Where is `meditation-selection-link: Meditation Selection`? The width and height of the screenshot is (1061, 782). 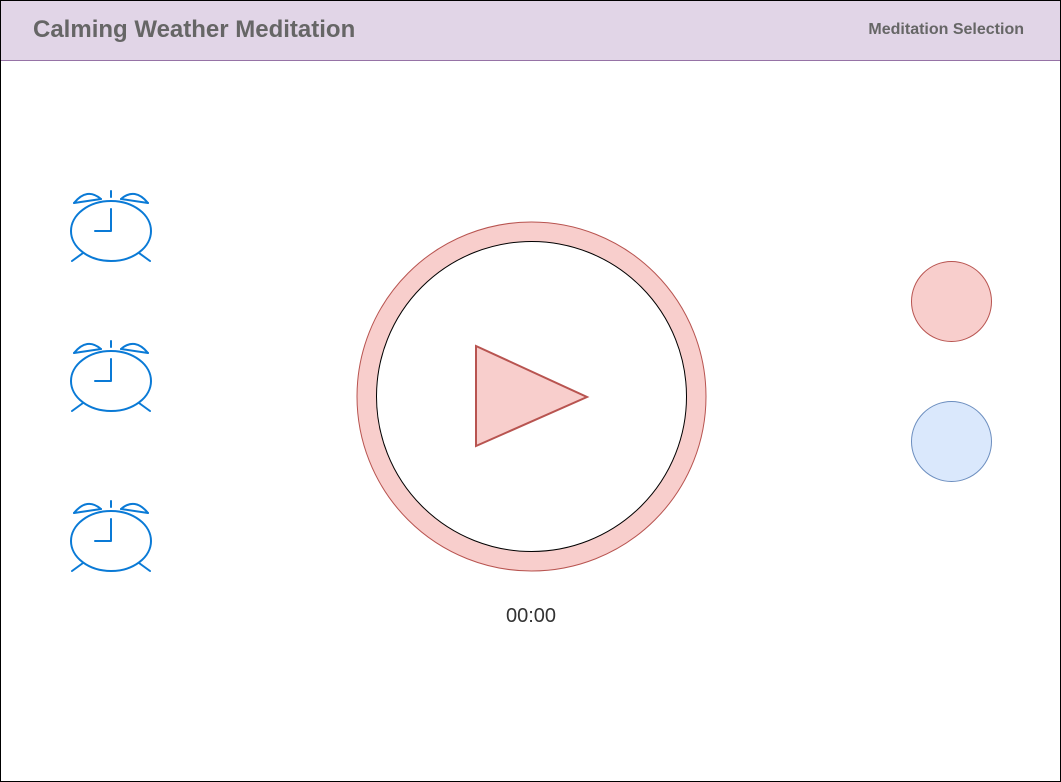
meditation-selection-link: Meditation Selection is located at coordinates (946, 30).